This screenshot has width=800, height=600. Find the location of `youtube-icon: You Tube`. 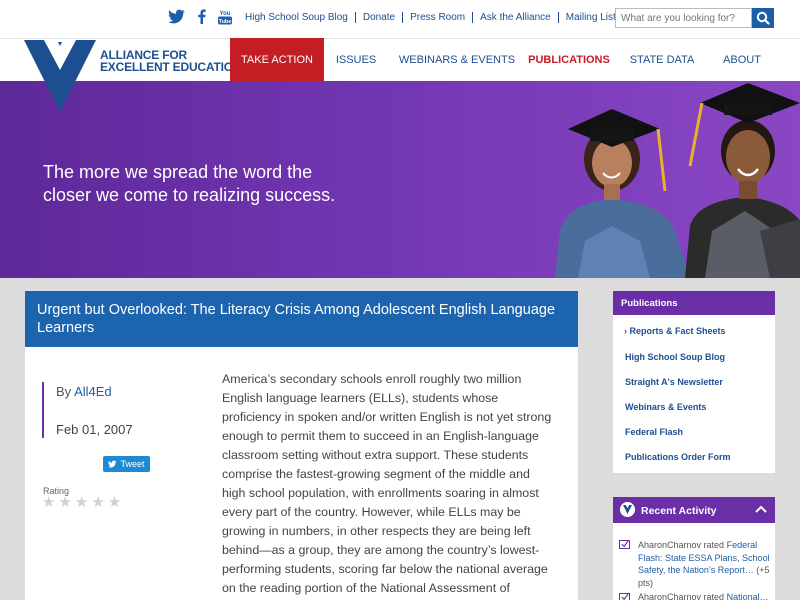

youtube-icon: You Tube is located at coordinates (225, 17).